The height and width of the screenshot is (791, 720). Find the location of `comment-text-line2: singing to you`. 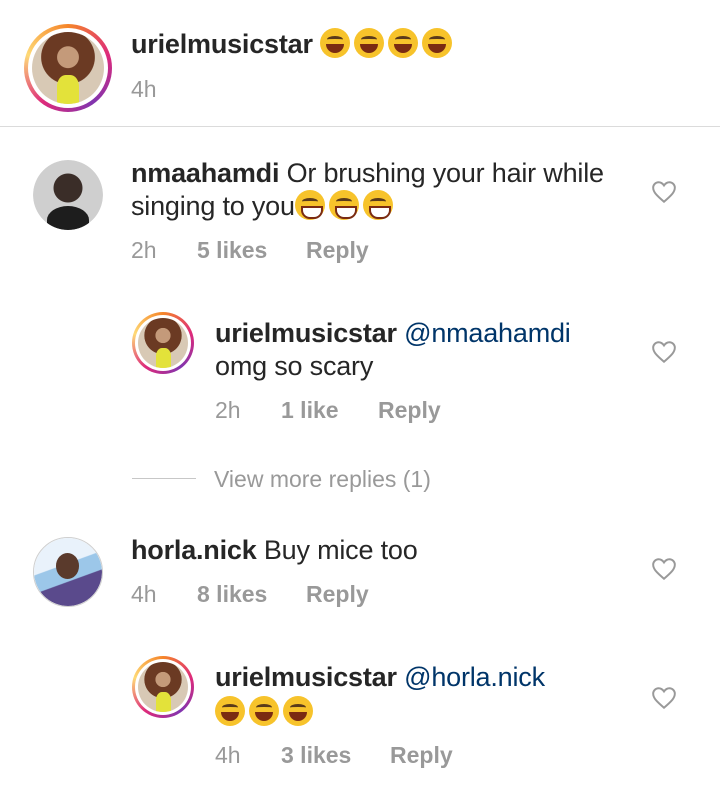

comment-text-line2: singing to you is located at coordinates (264, 206).